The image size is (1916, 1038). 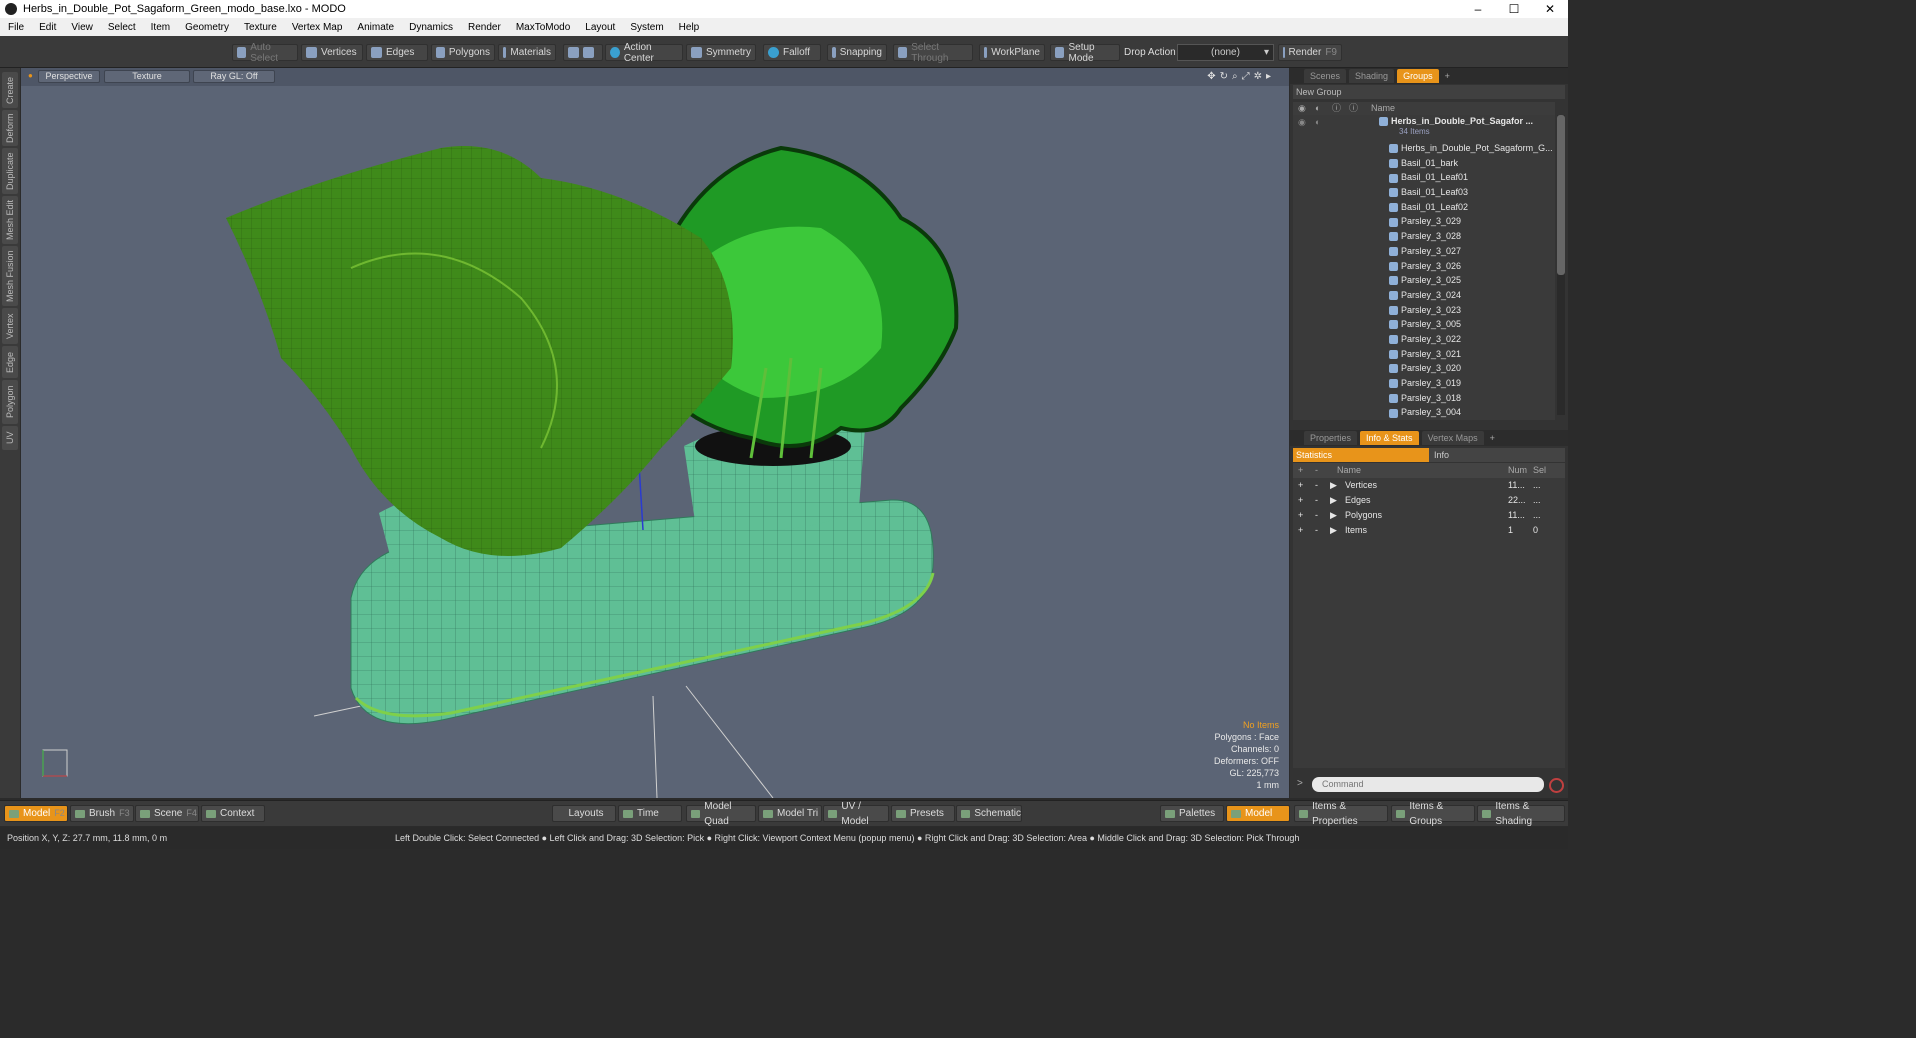 I want to click on table-row: + - ▶ Items 1 0, so click(x=1429, y=530).